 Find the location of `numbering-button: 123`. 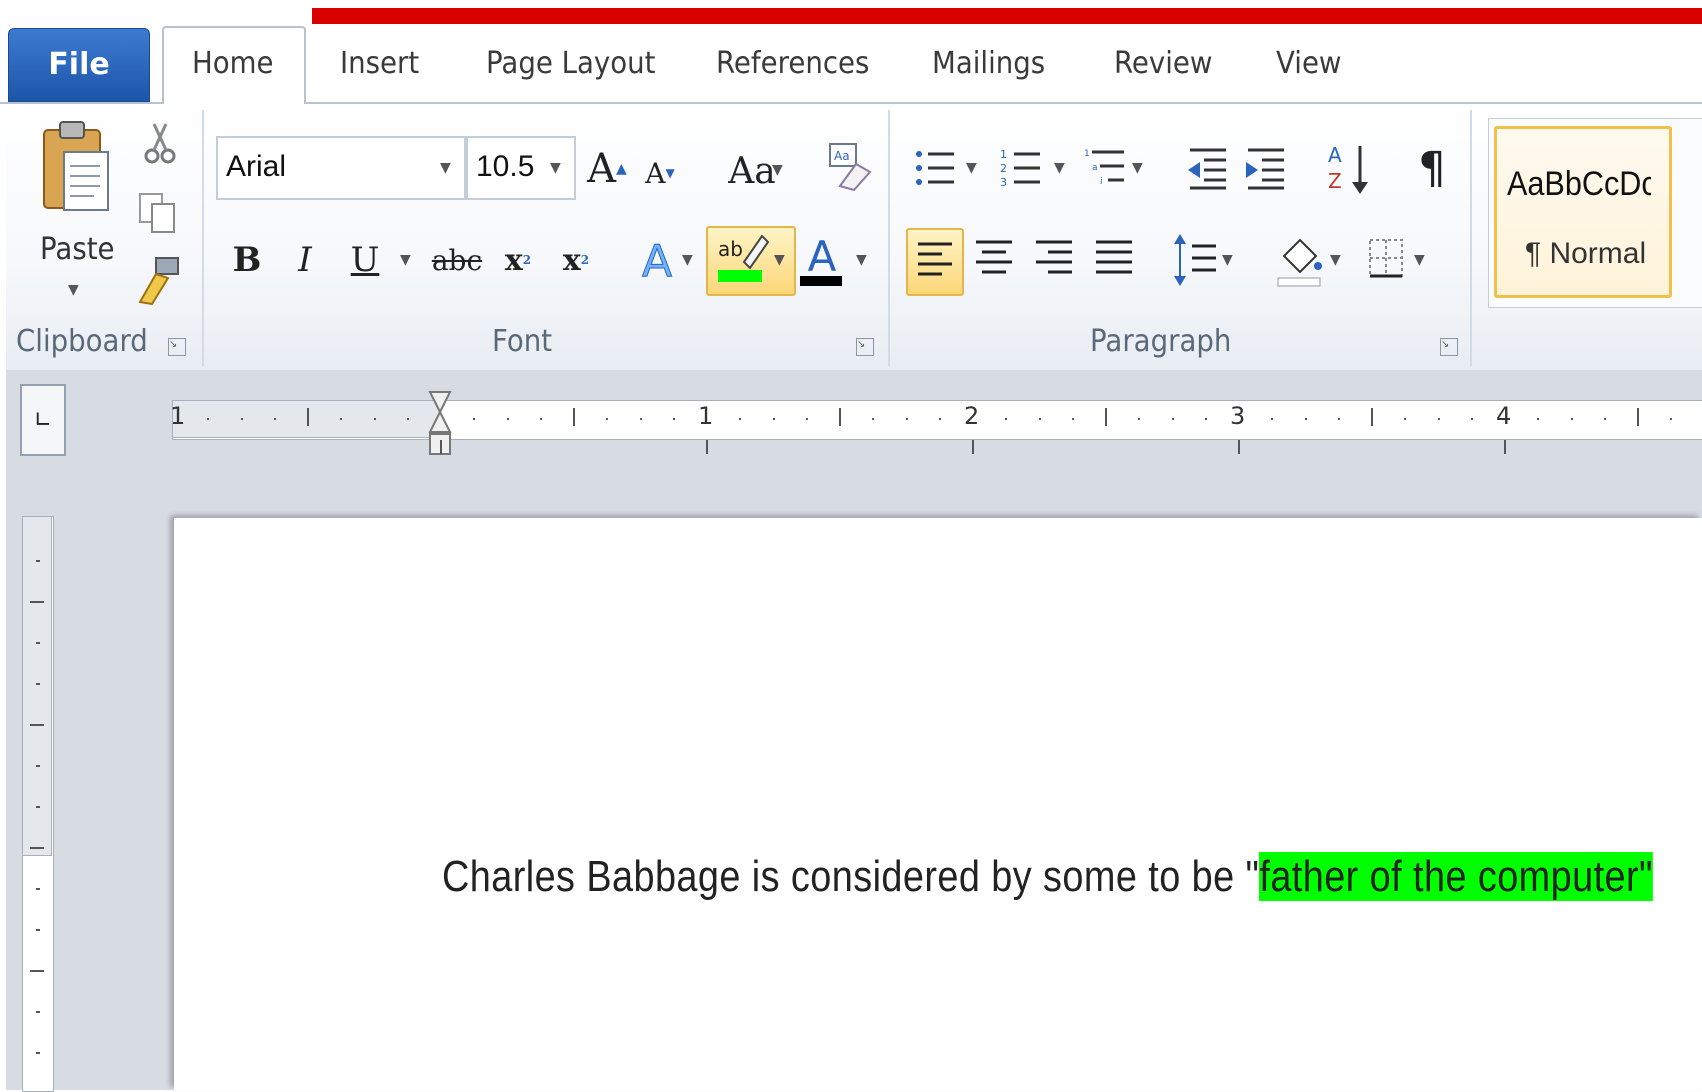

numbering-button: 123 is located at coordinates (1022, 167).